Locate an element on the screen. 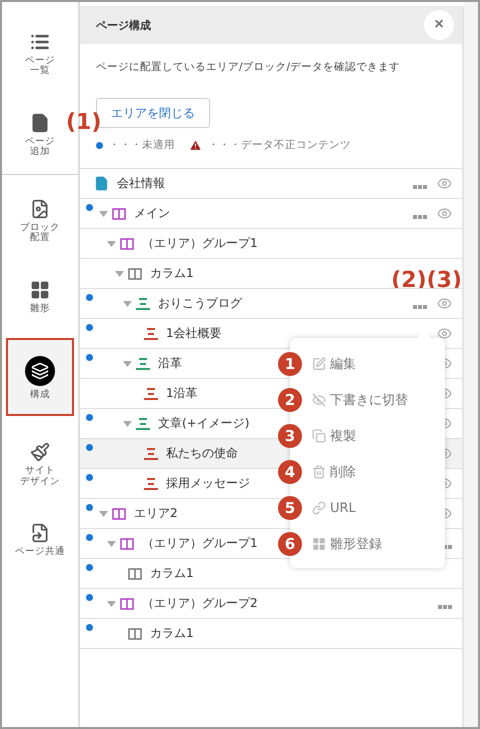 The width and height of the screenshot is (480, 729). number-badge: 6 is located at coordinates (290, 544).